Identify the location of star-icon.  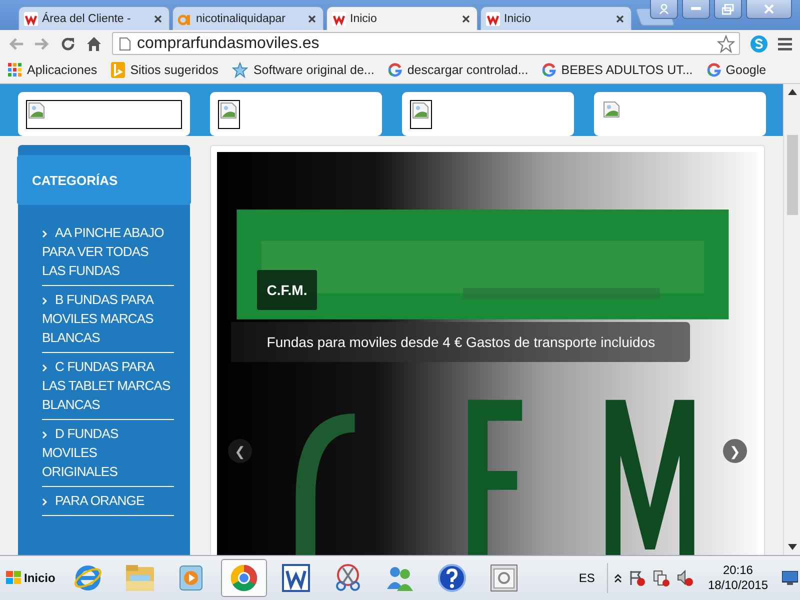
(240, 70).